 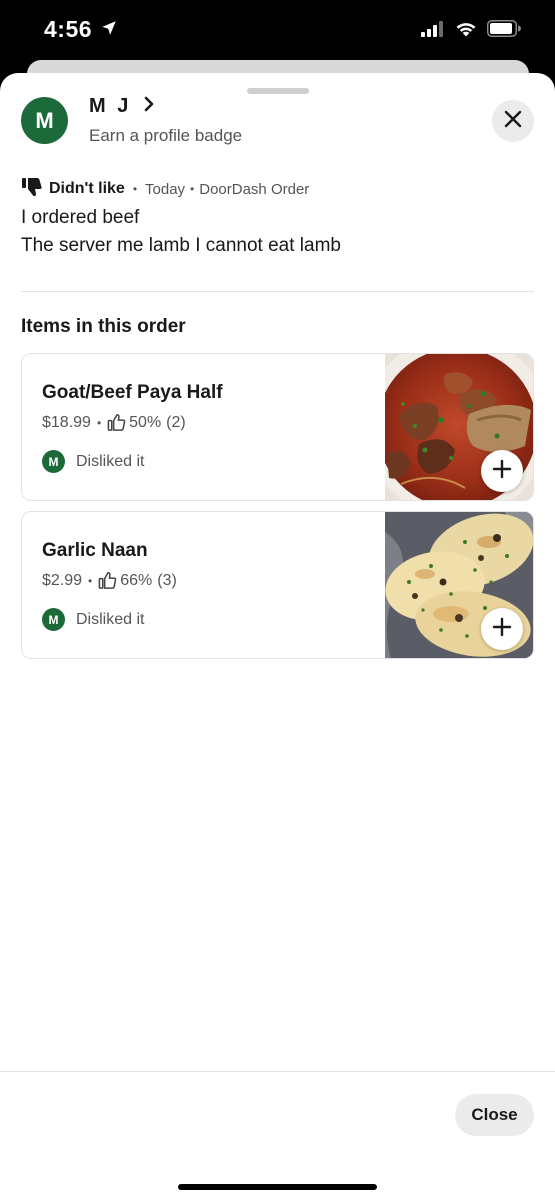 I want to click on item-like-percent: 66%, so click(x=136, y=580).